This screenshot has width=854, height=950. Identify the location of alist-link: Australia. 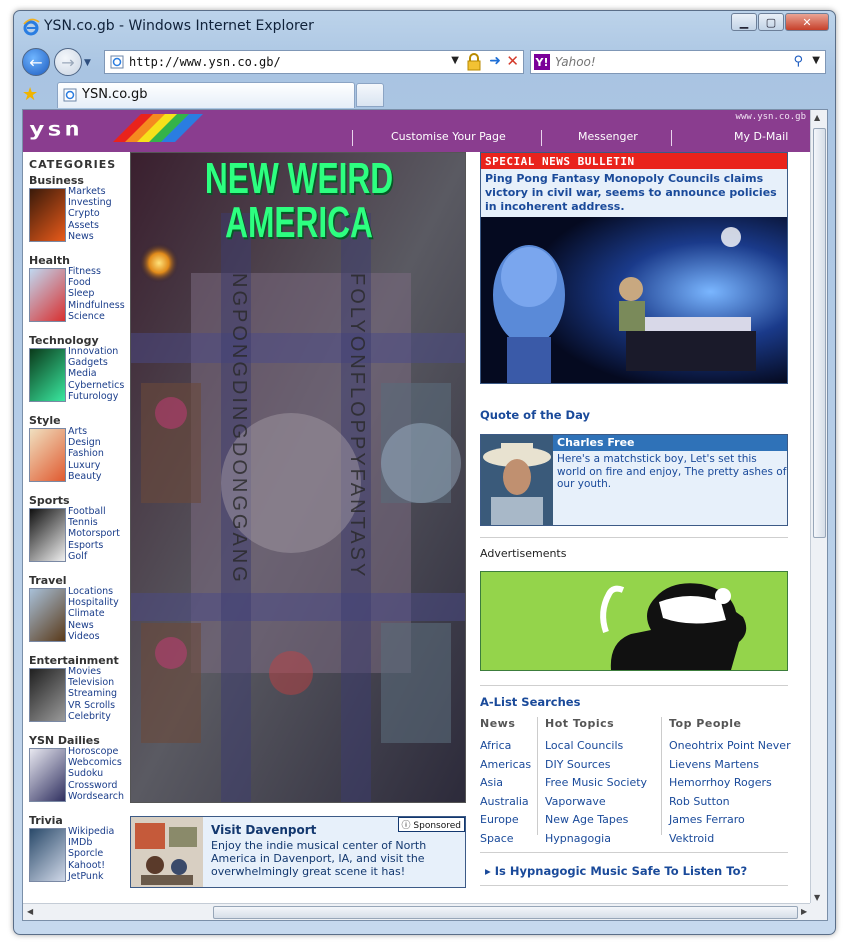
(505, 802).